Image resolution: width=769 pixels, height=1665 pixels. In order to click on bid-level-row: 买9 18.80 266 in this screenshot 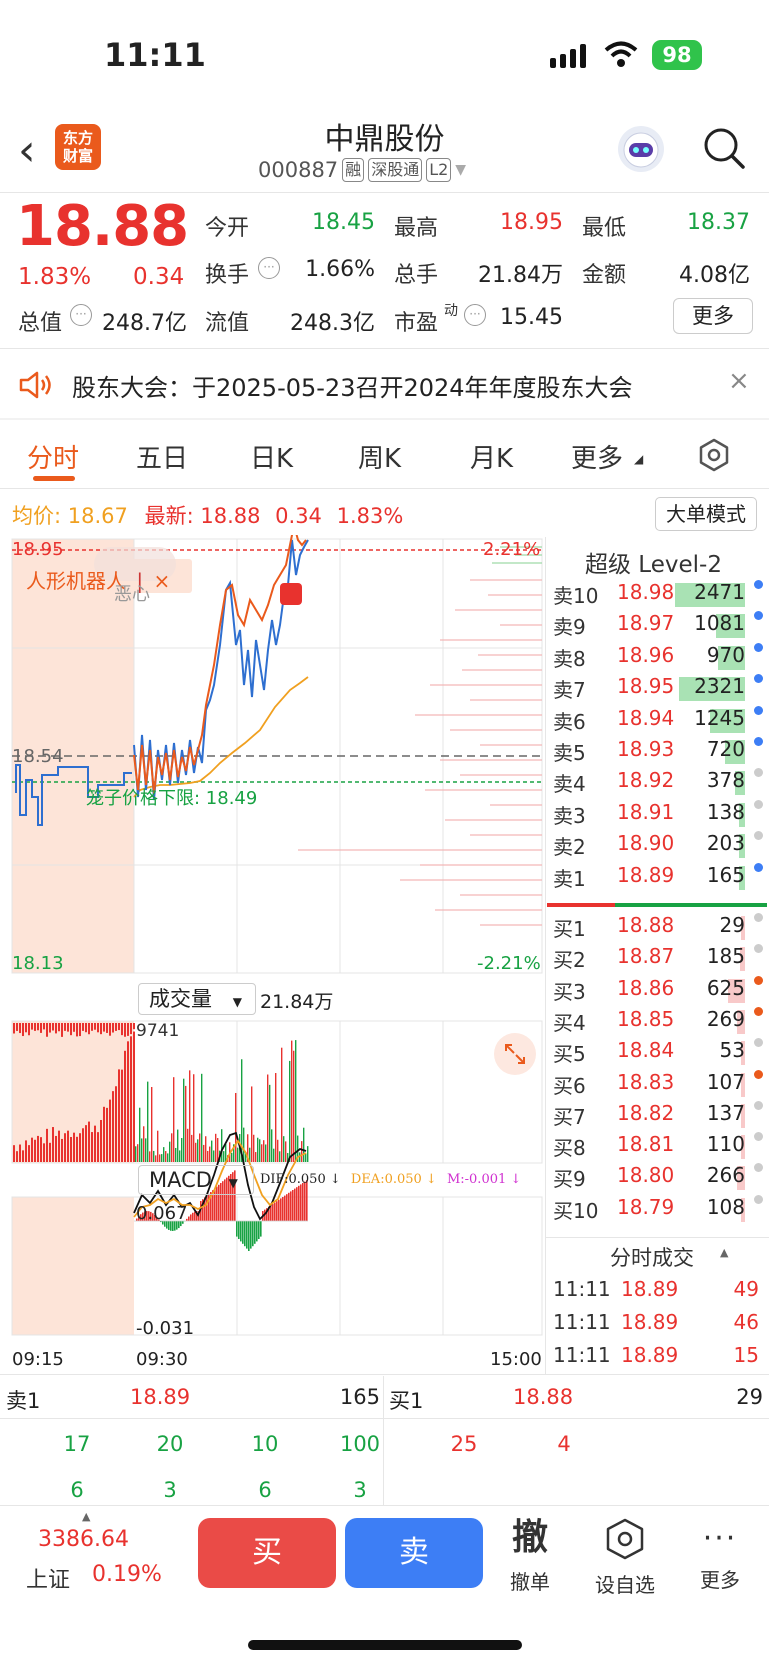, I will do `click(661, 1178)`.